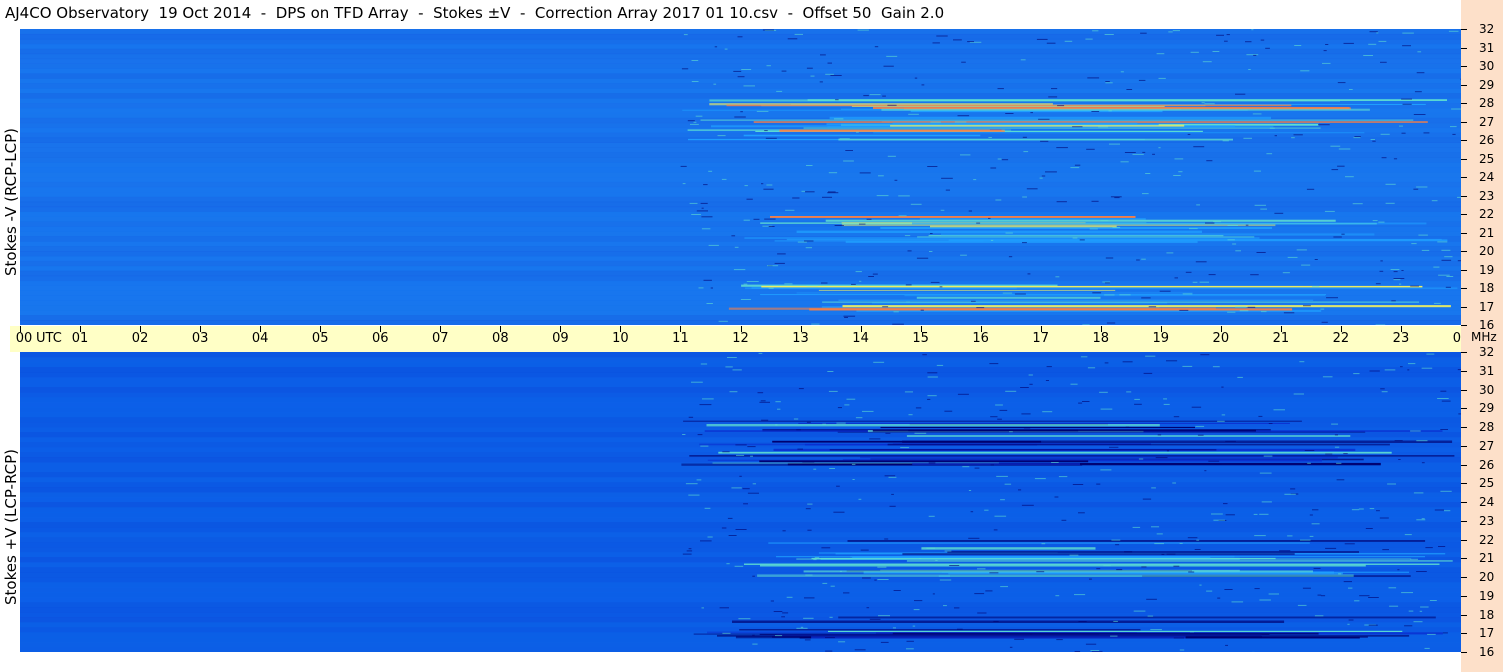  Describe the element at coordinates (1040, 338) in the screenshot. I see `time-tick-label: 17` at that location.